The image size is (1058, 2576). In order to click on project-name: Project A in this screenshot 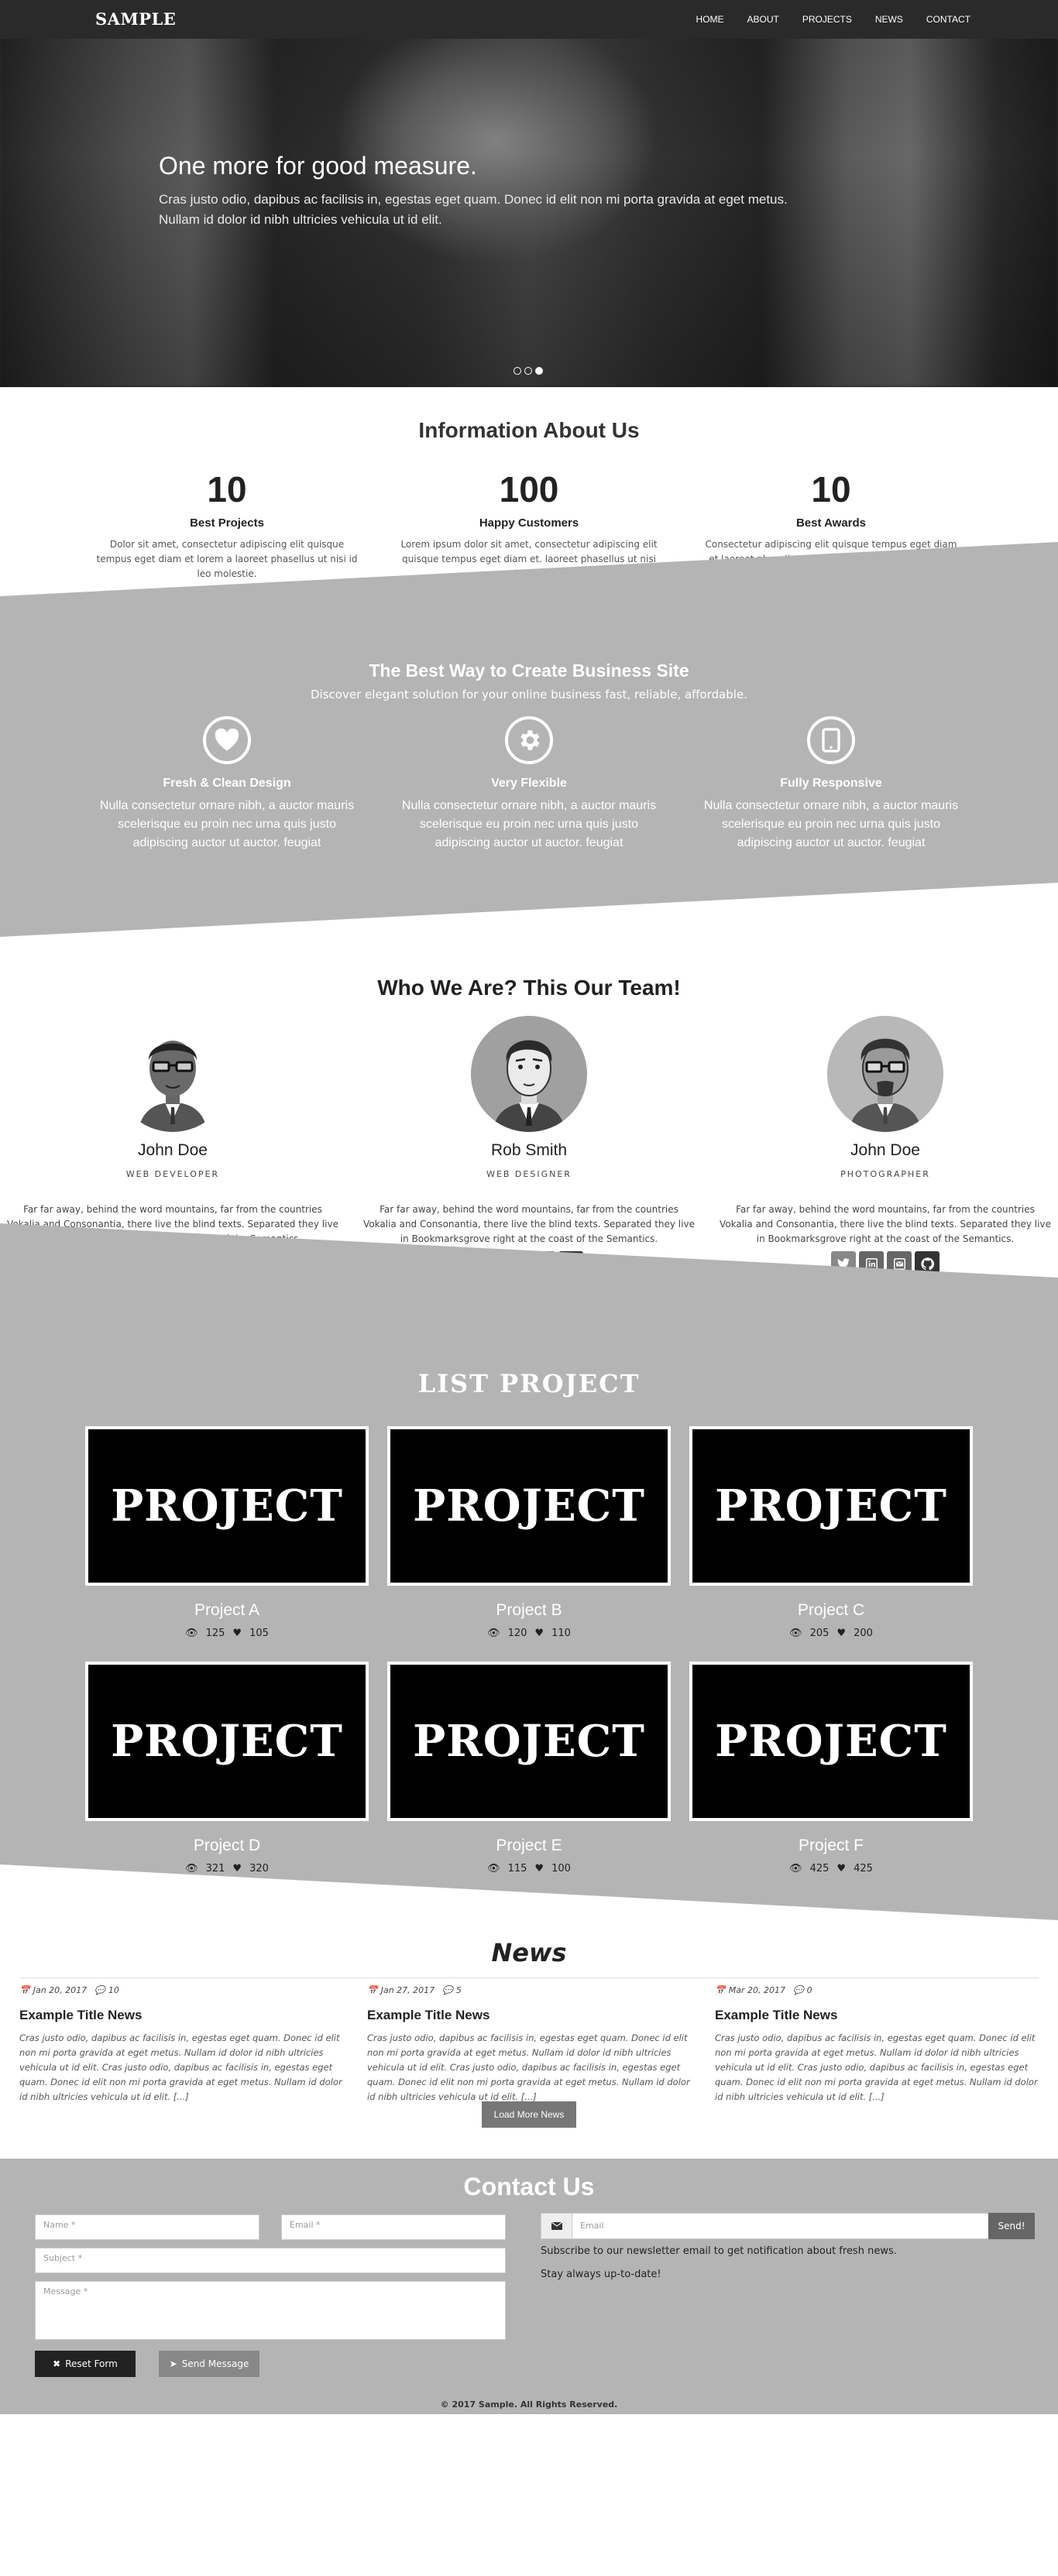, I will do `click(227, 1610)`.